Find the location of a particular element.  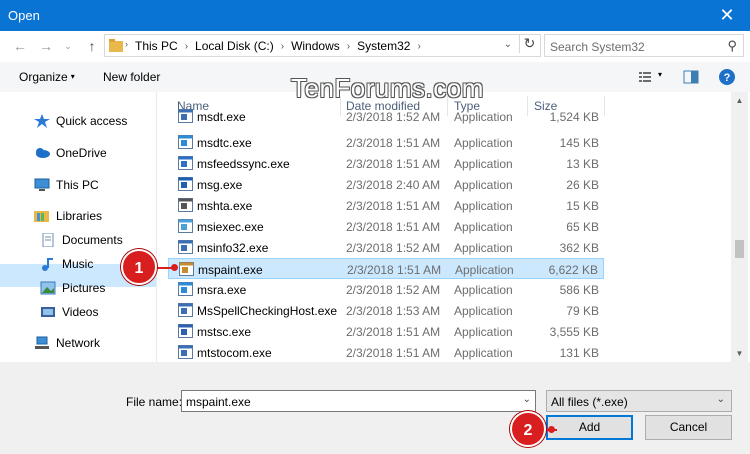

close-icon: ✕ is located at coordinates (727, 15).